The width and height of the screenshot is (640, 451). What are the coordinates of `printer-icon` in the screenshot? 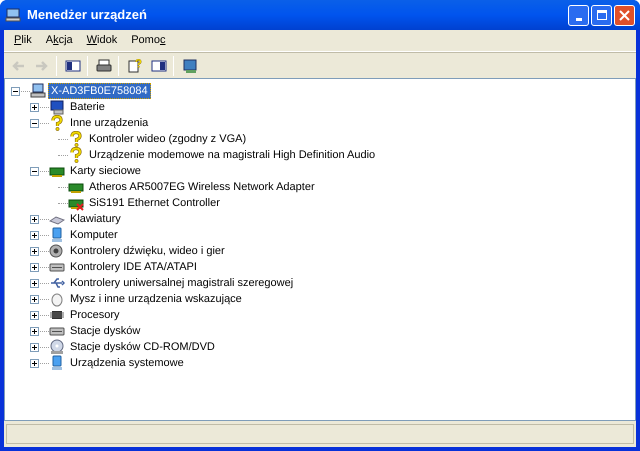 It's located at (104, 66).